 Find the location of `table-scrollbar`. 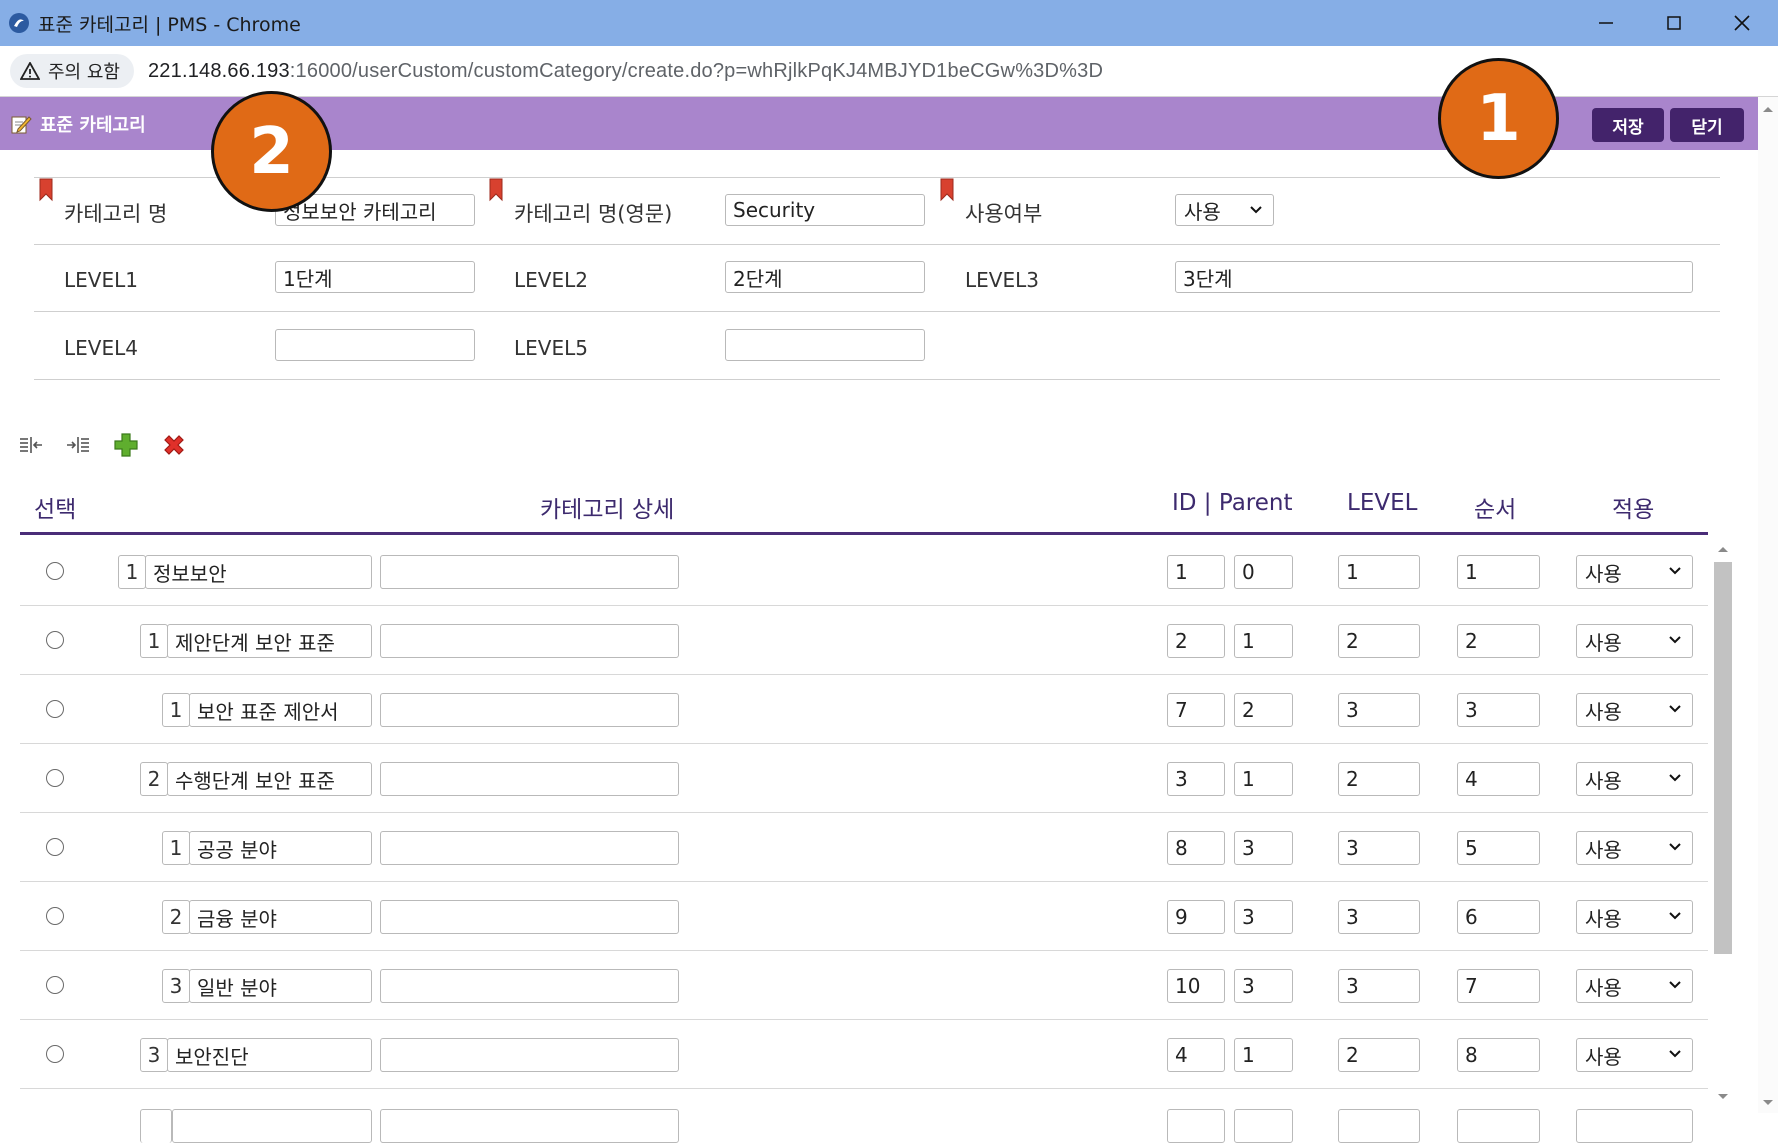

table-scrollbar is located at coordinates (1723, 823).